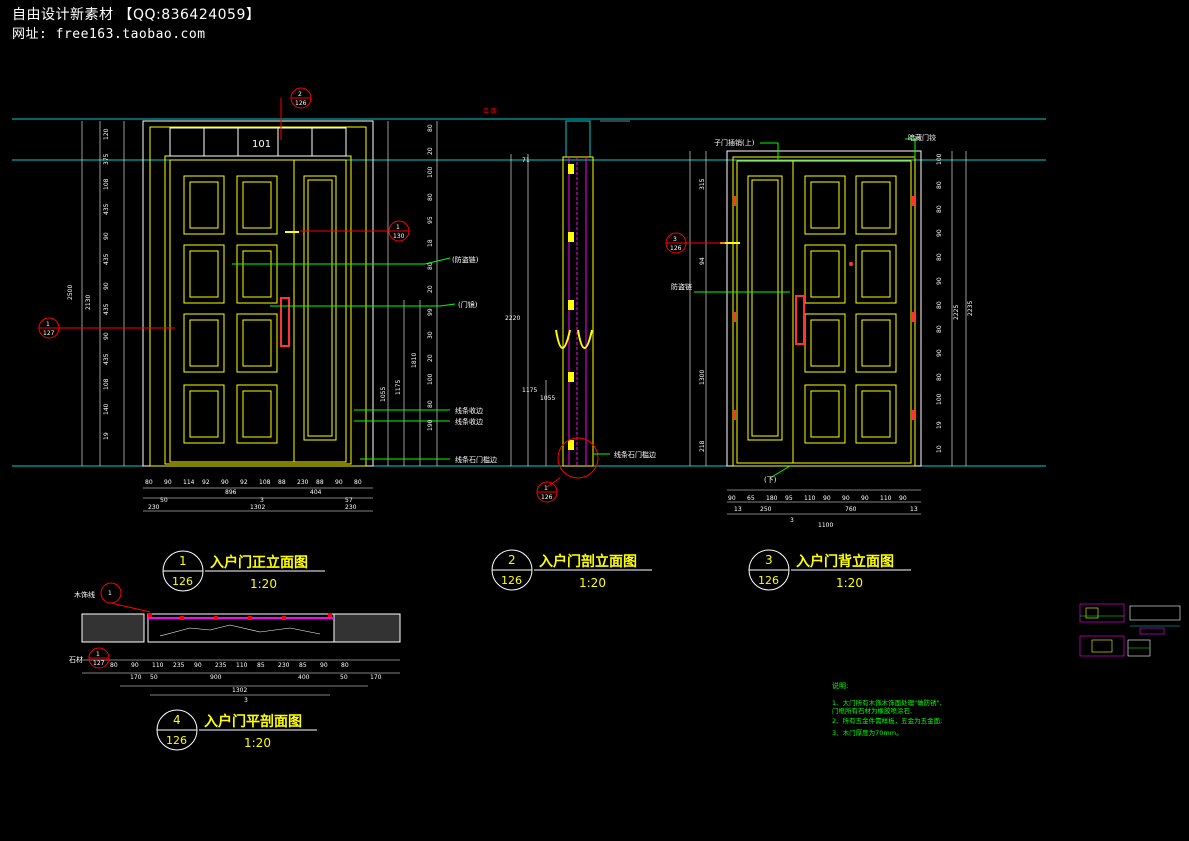  I want to click on note-chain: (防盗链), so click(465, 259).